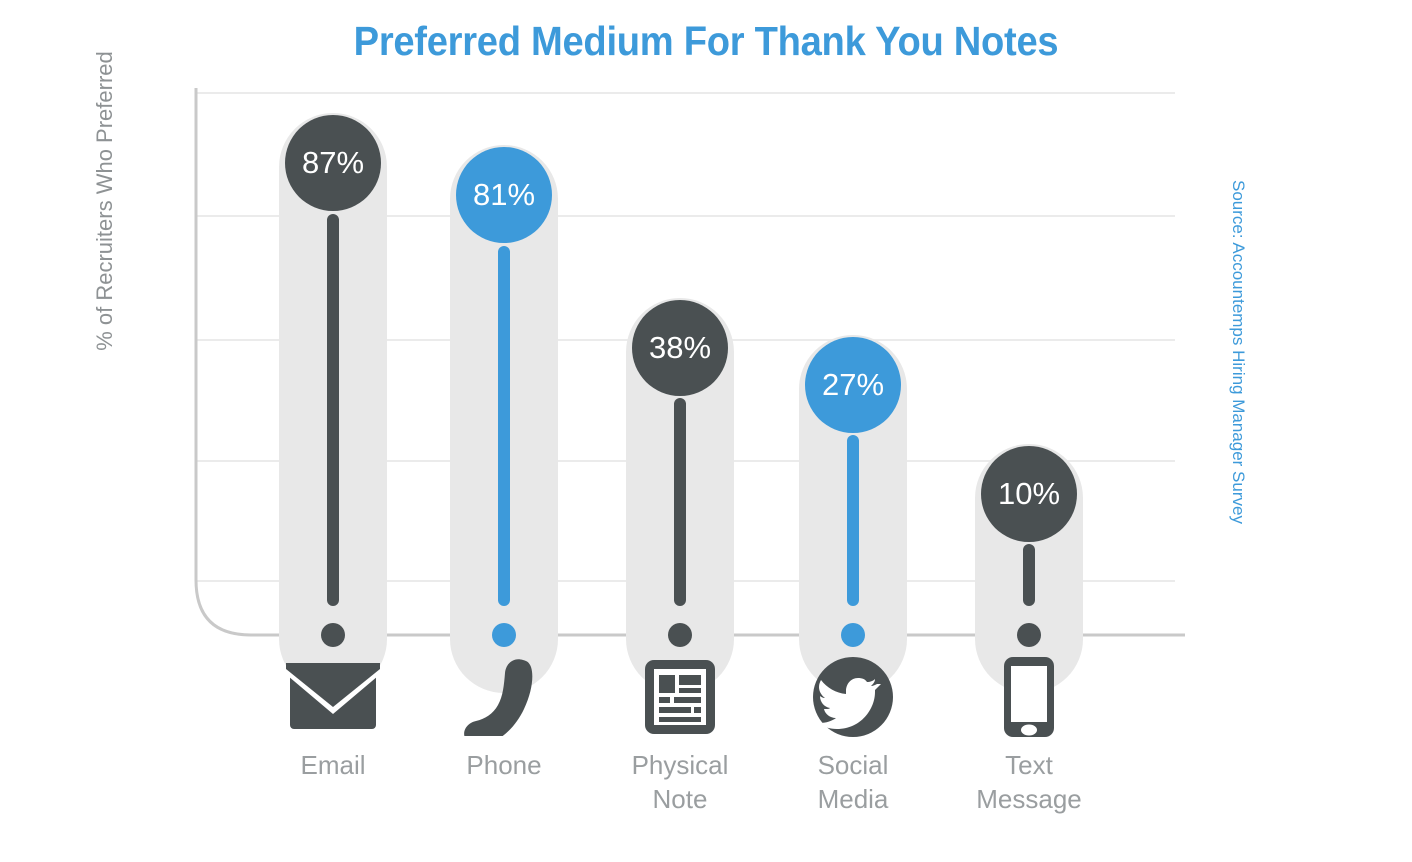 The image size is (1412, 862). I want to click on phone-icon, so click(504, 697).